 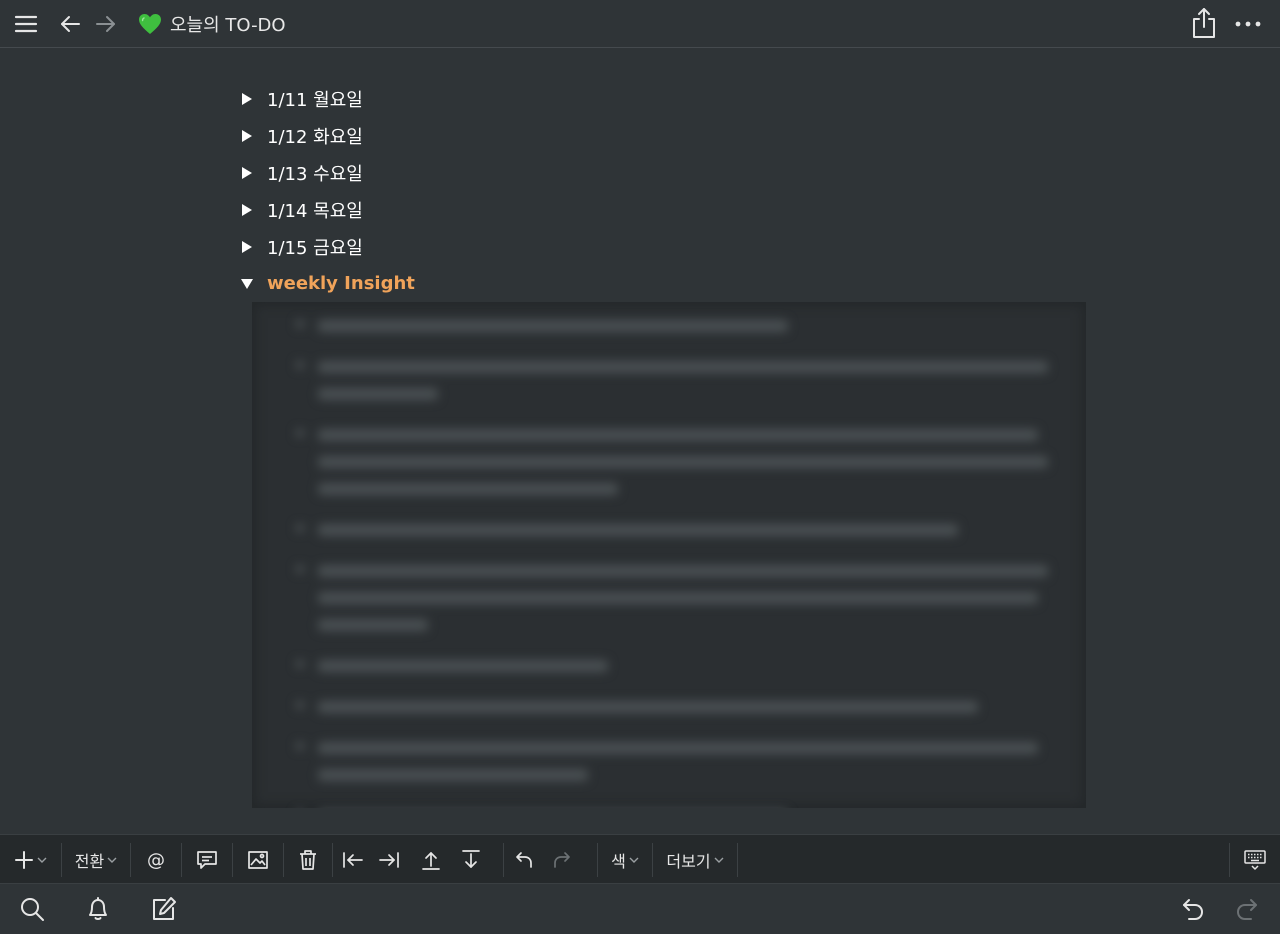 I want to click on toggle-label: 1/12 화요일, so click(x=315, y=137).